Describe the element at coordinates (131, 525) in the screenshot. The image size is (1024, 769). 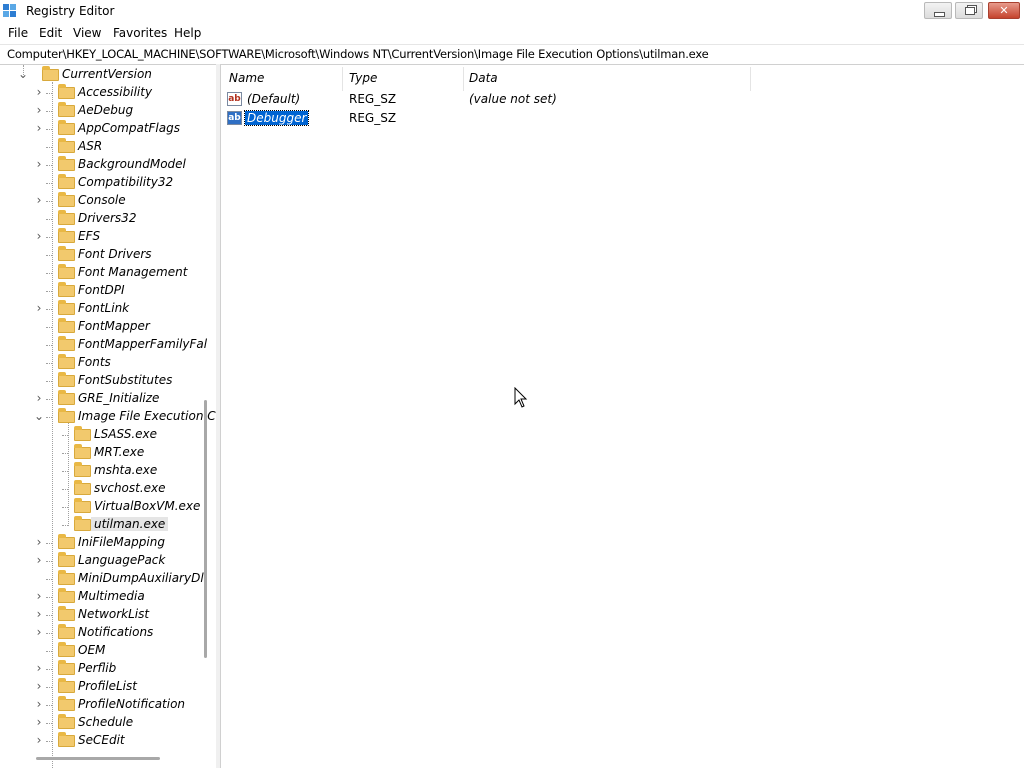
I see `tree-item-selected: utilman.exe` at that location.